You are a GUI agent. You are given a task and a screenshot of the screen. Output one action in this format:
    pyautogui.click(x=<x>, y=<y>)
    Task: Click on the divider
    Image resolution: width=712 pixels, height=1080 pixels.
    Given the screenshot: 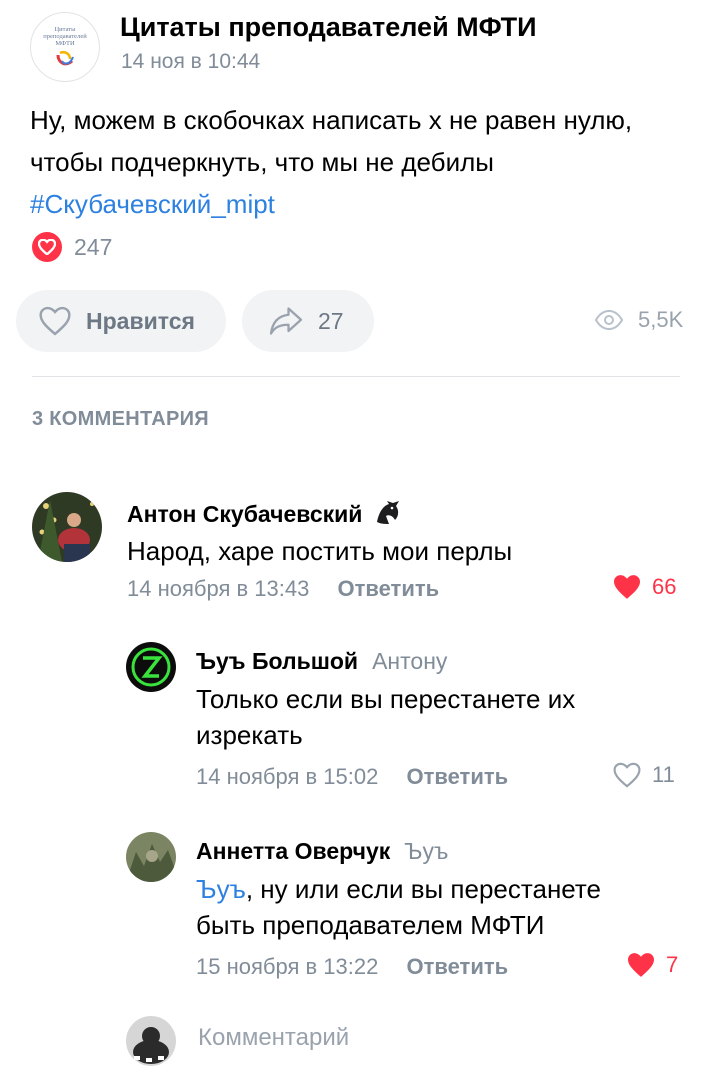 What is the action you would take?
    pyautogui.click(x=356, y=376)
    